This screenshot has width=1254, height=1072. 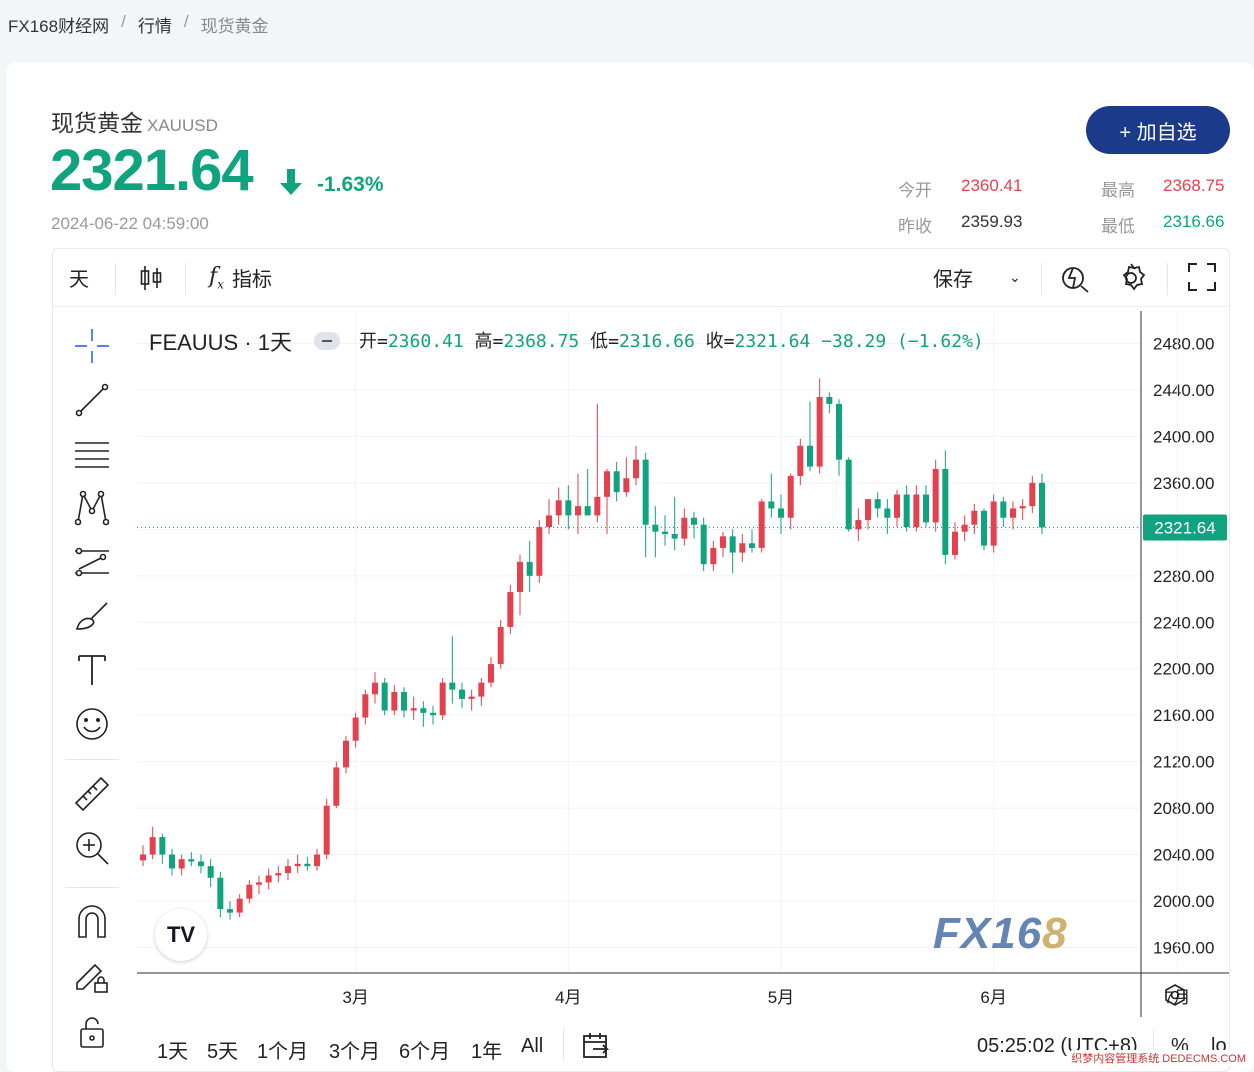 I want to click on interval-button: 天, so click(x=79, y=277).